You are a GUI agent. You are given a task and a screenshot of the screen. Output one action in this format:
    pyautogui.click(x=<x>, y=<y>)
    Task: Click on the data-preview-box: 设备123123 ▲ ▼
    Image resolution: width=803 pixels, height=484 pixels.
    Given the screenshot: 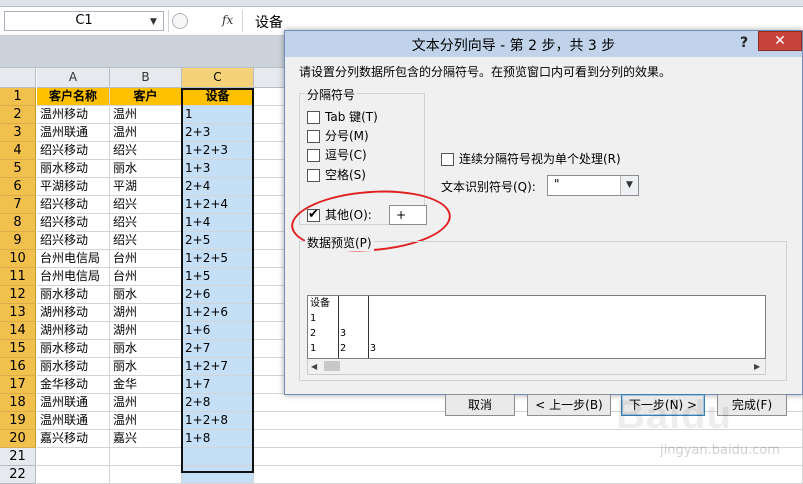 What is the action you would take?
    pyautogui.click(x=536, y=327)
    